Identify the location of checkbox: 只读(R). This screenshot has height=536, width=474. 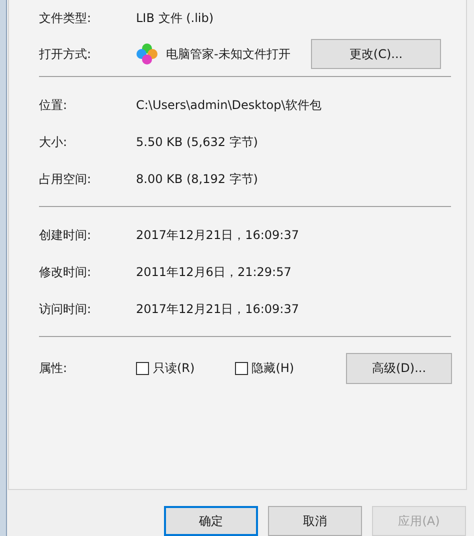
(165, 368).